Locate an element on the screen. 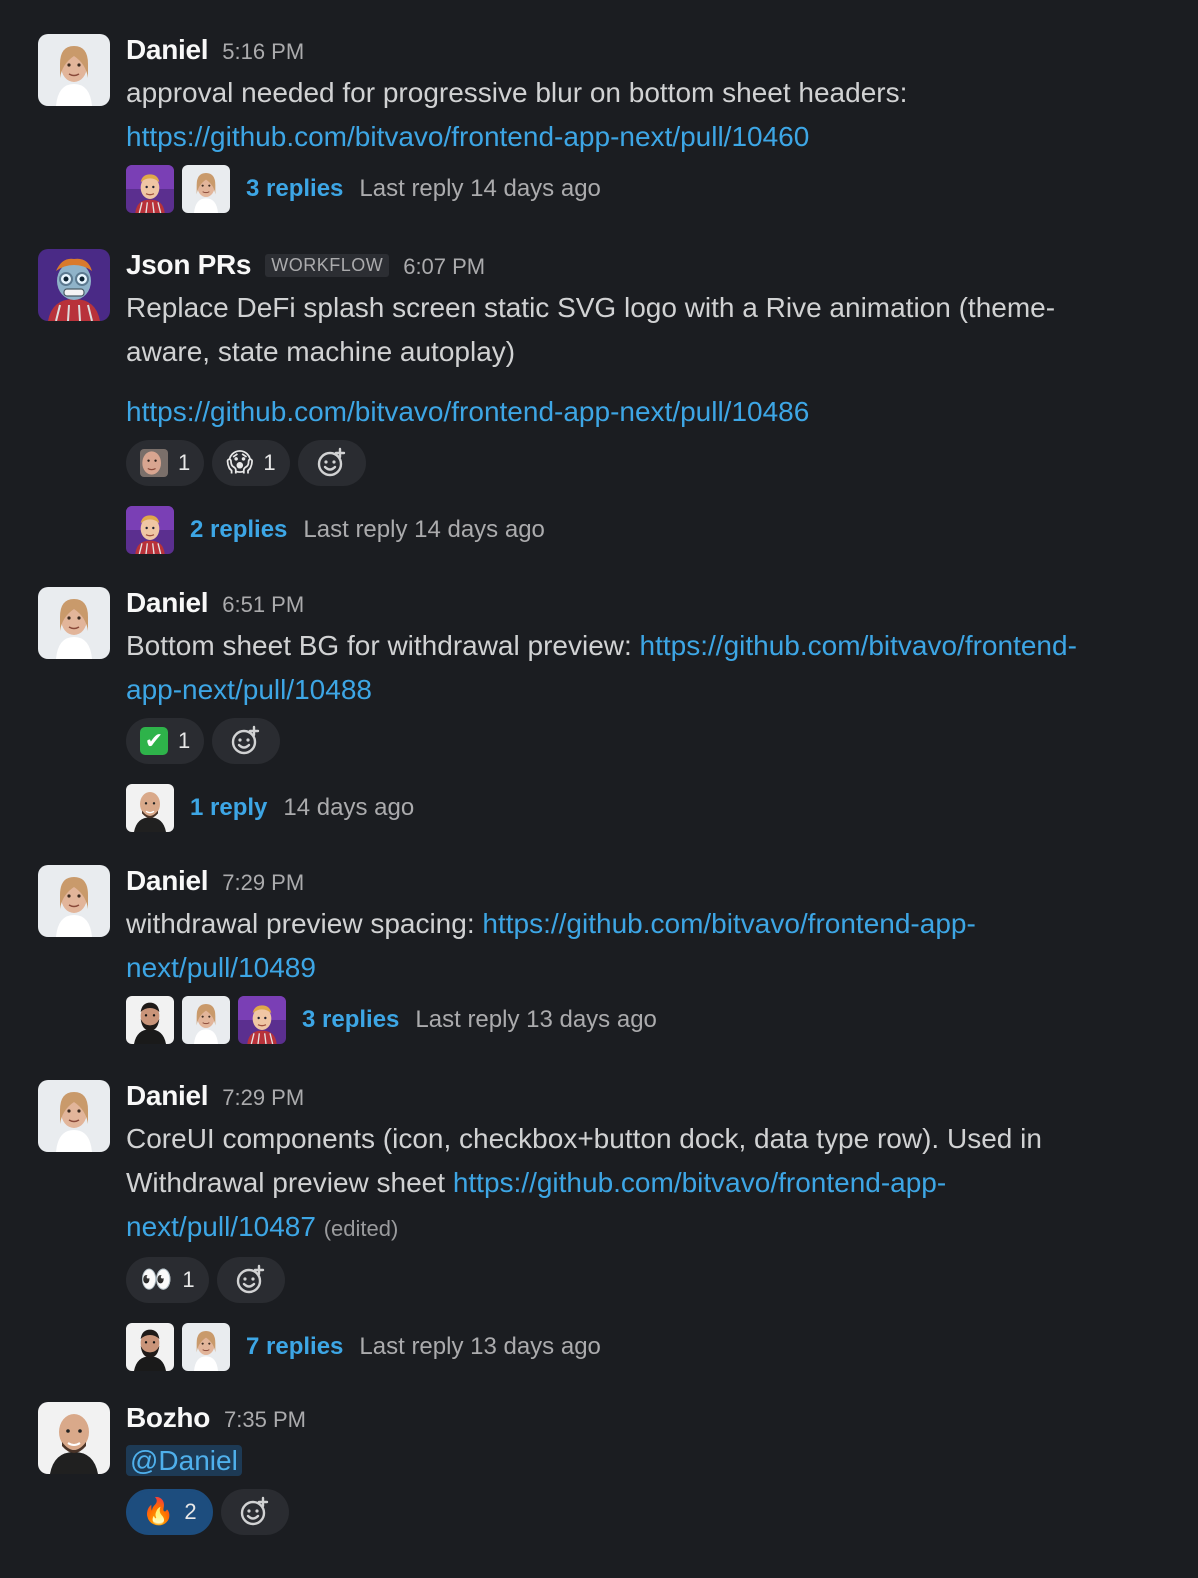 The height and width of the screenshot is (1578, 1198). reaction-pill: 👀 1 is located at coordinates (167, 1280).